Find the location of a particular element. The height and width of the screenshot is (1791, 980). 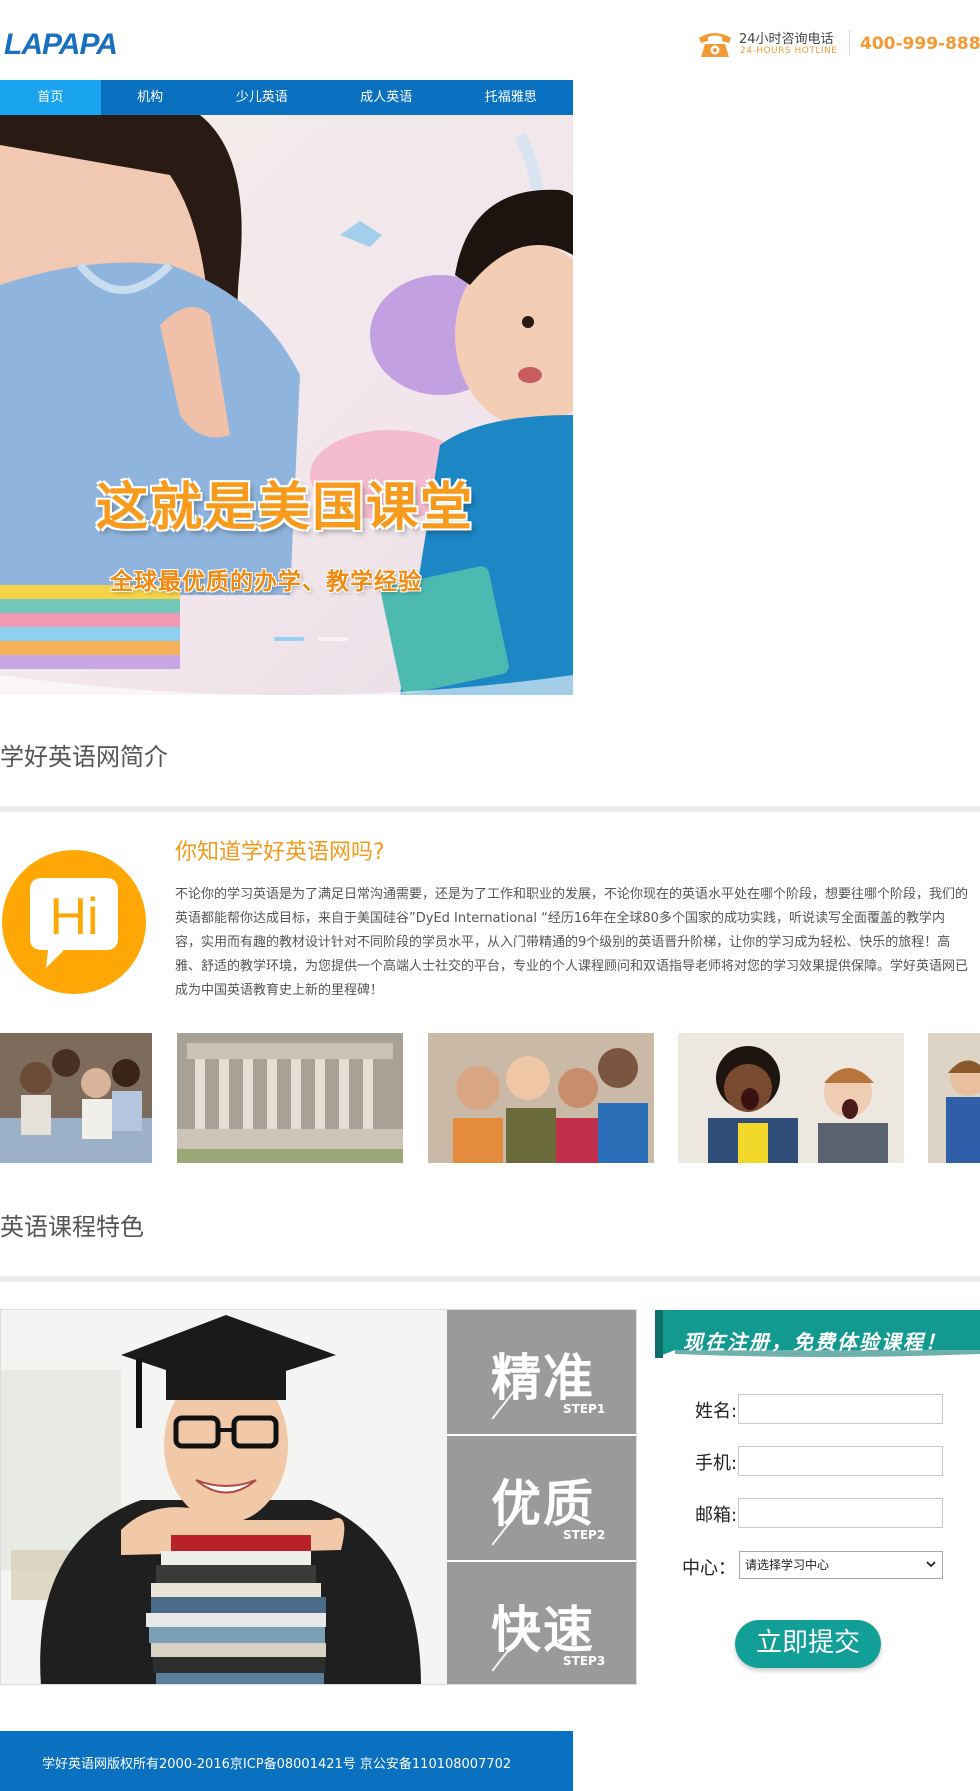

name-row: 姓名: is located at coordinates (819, 1409).